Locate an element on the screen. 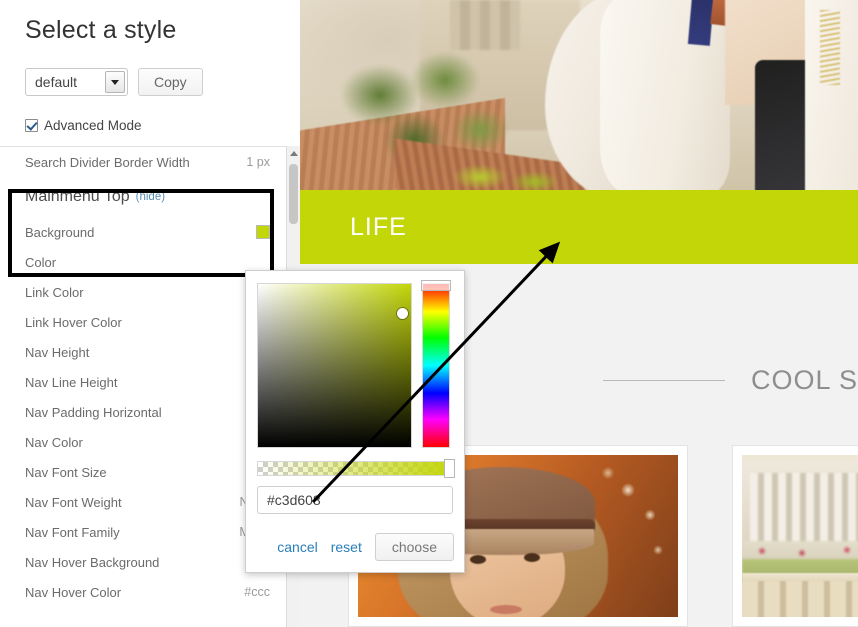 The height and width of the screenshot is (627, 858). photo1-eye-right is located at coordinates (532, 557).